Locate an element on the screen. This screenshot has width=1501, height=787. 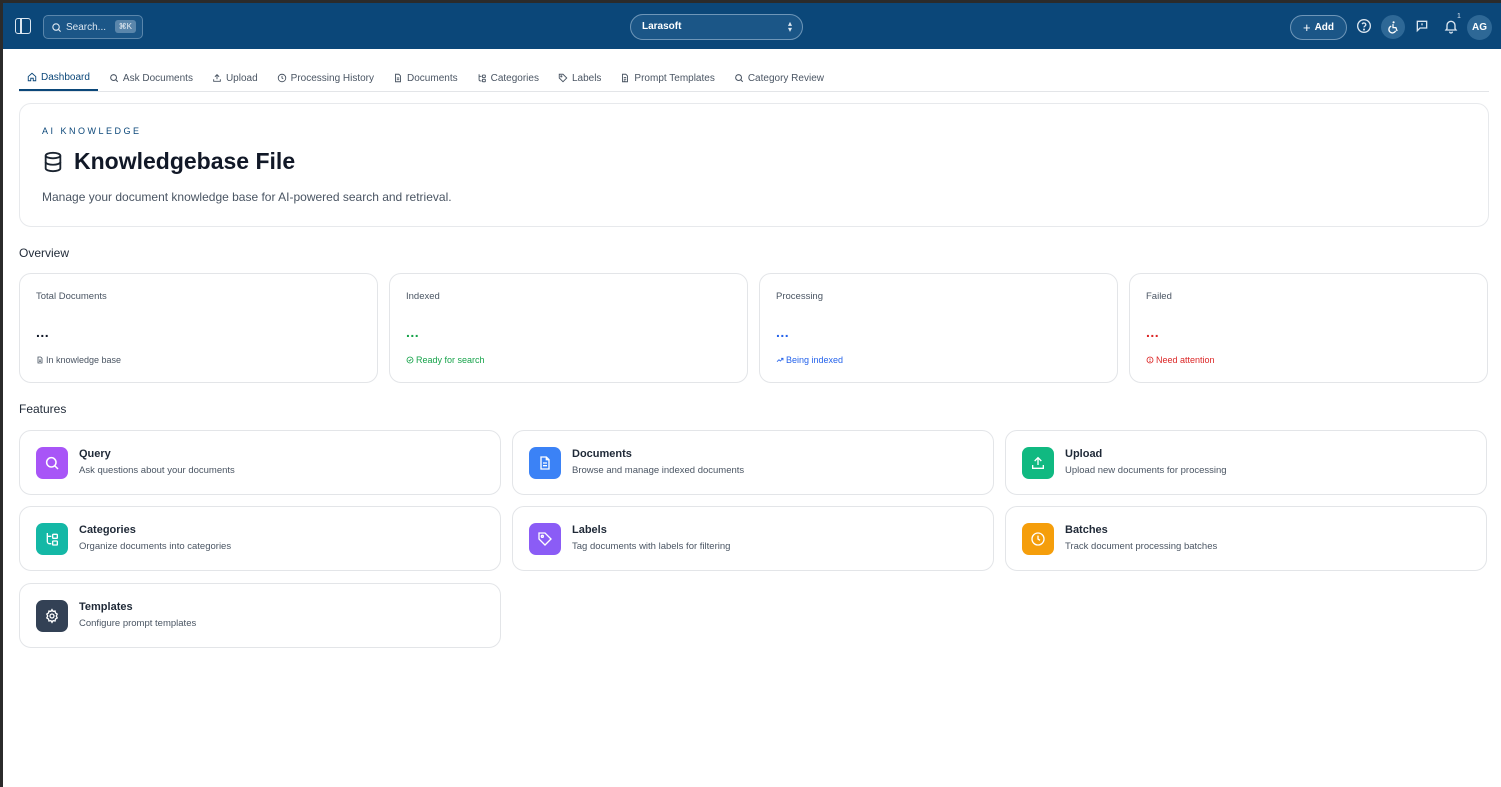
bell-icon is located at coordinates (1451, 26).